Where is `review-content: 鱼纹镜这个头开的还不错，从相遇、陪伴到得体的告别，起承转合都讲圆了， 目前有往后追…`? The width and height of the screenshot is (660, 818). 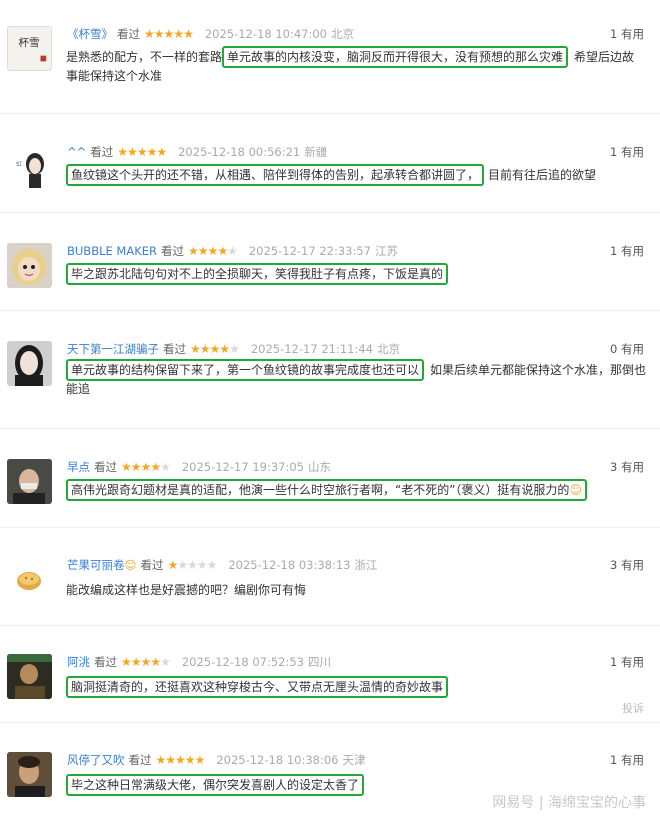
review-content: 鱼纹镜这个头开的还不错，从相遇、陪伴到得体的告别，起承转合都讲圆了， 目前有往后追… is located at coordinates (356, 175).